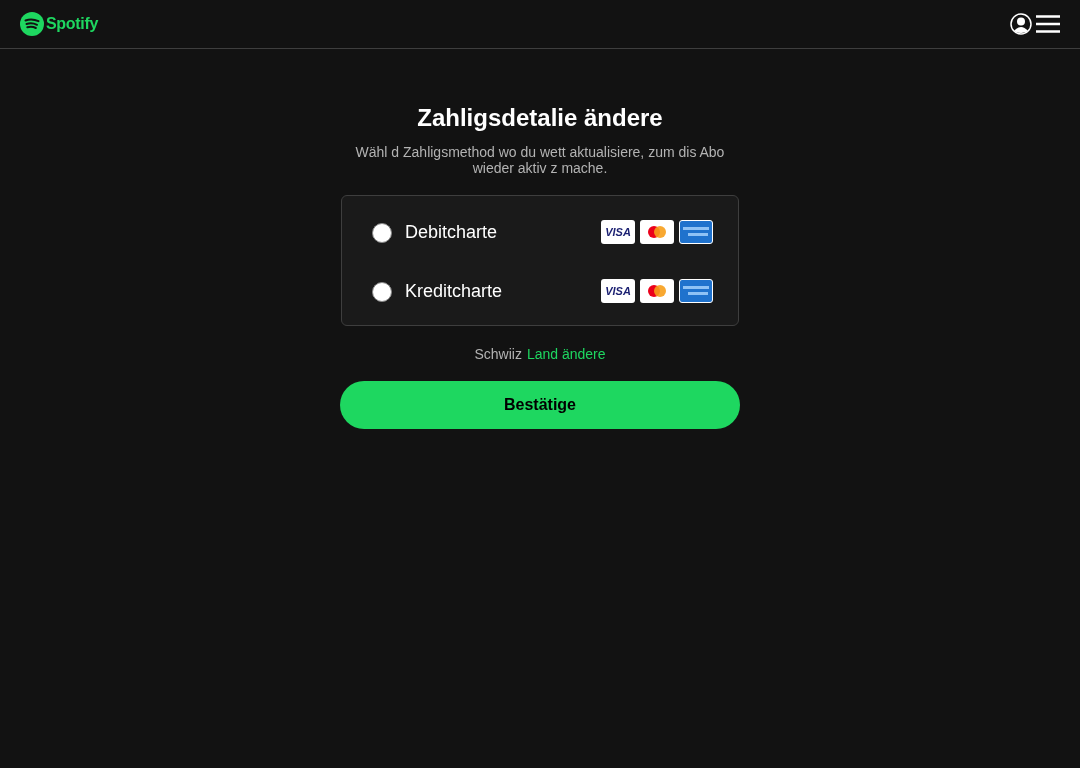 The height and width of the screenshot is (768, 1080). What do you see at coordinates (1021, 24) in the screenshot?
I see `user-icon` at bounding box center [1021, 24].